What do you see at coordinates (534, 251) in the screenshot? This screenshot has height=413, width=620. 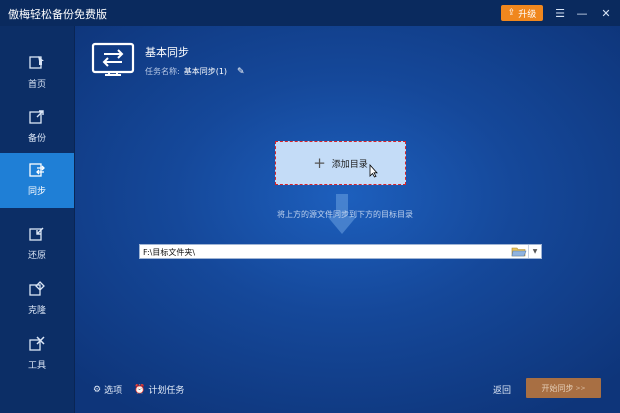 I see `chevron-down-icon: ▼` at bounding box center [534, 251].